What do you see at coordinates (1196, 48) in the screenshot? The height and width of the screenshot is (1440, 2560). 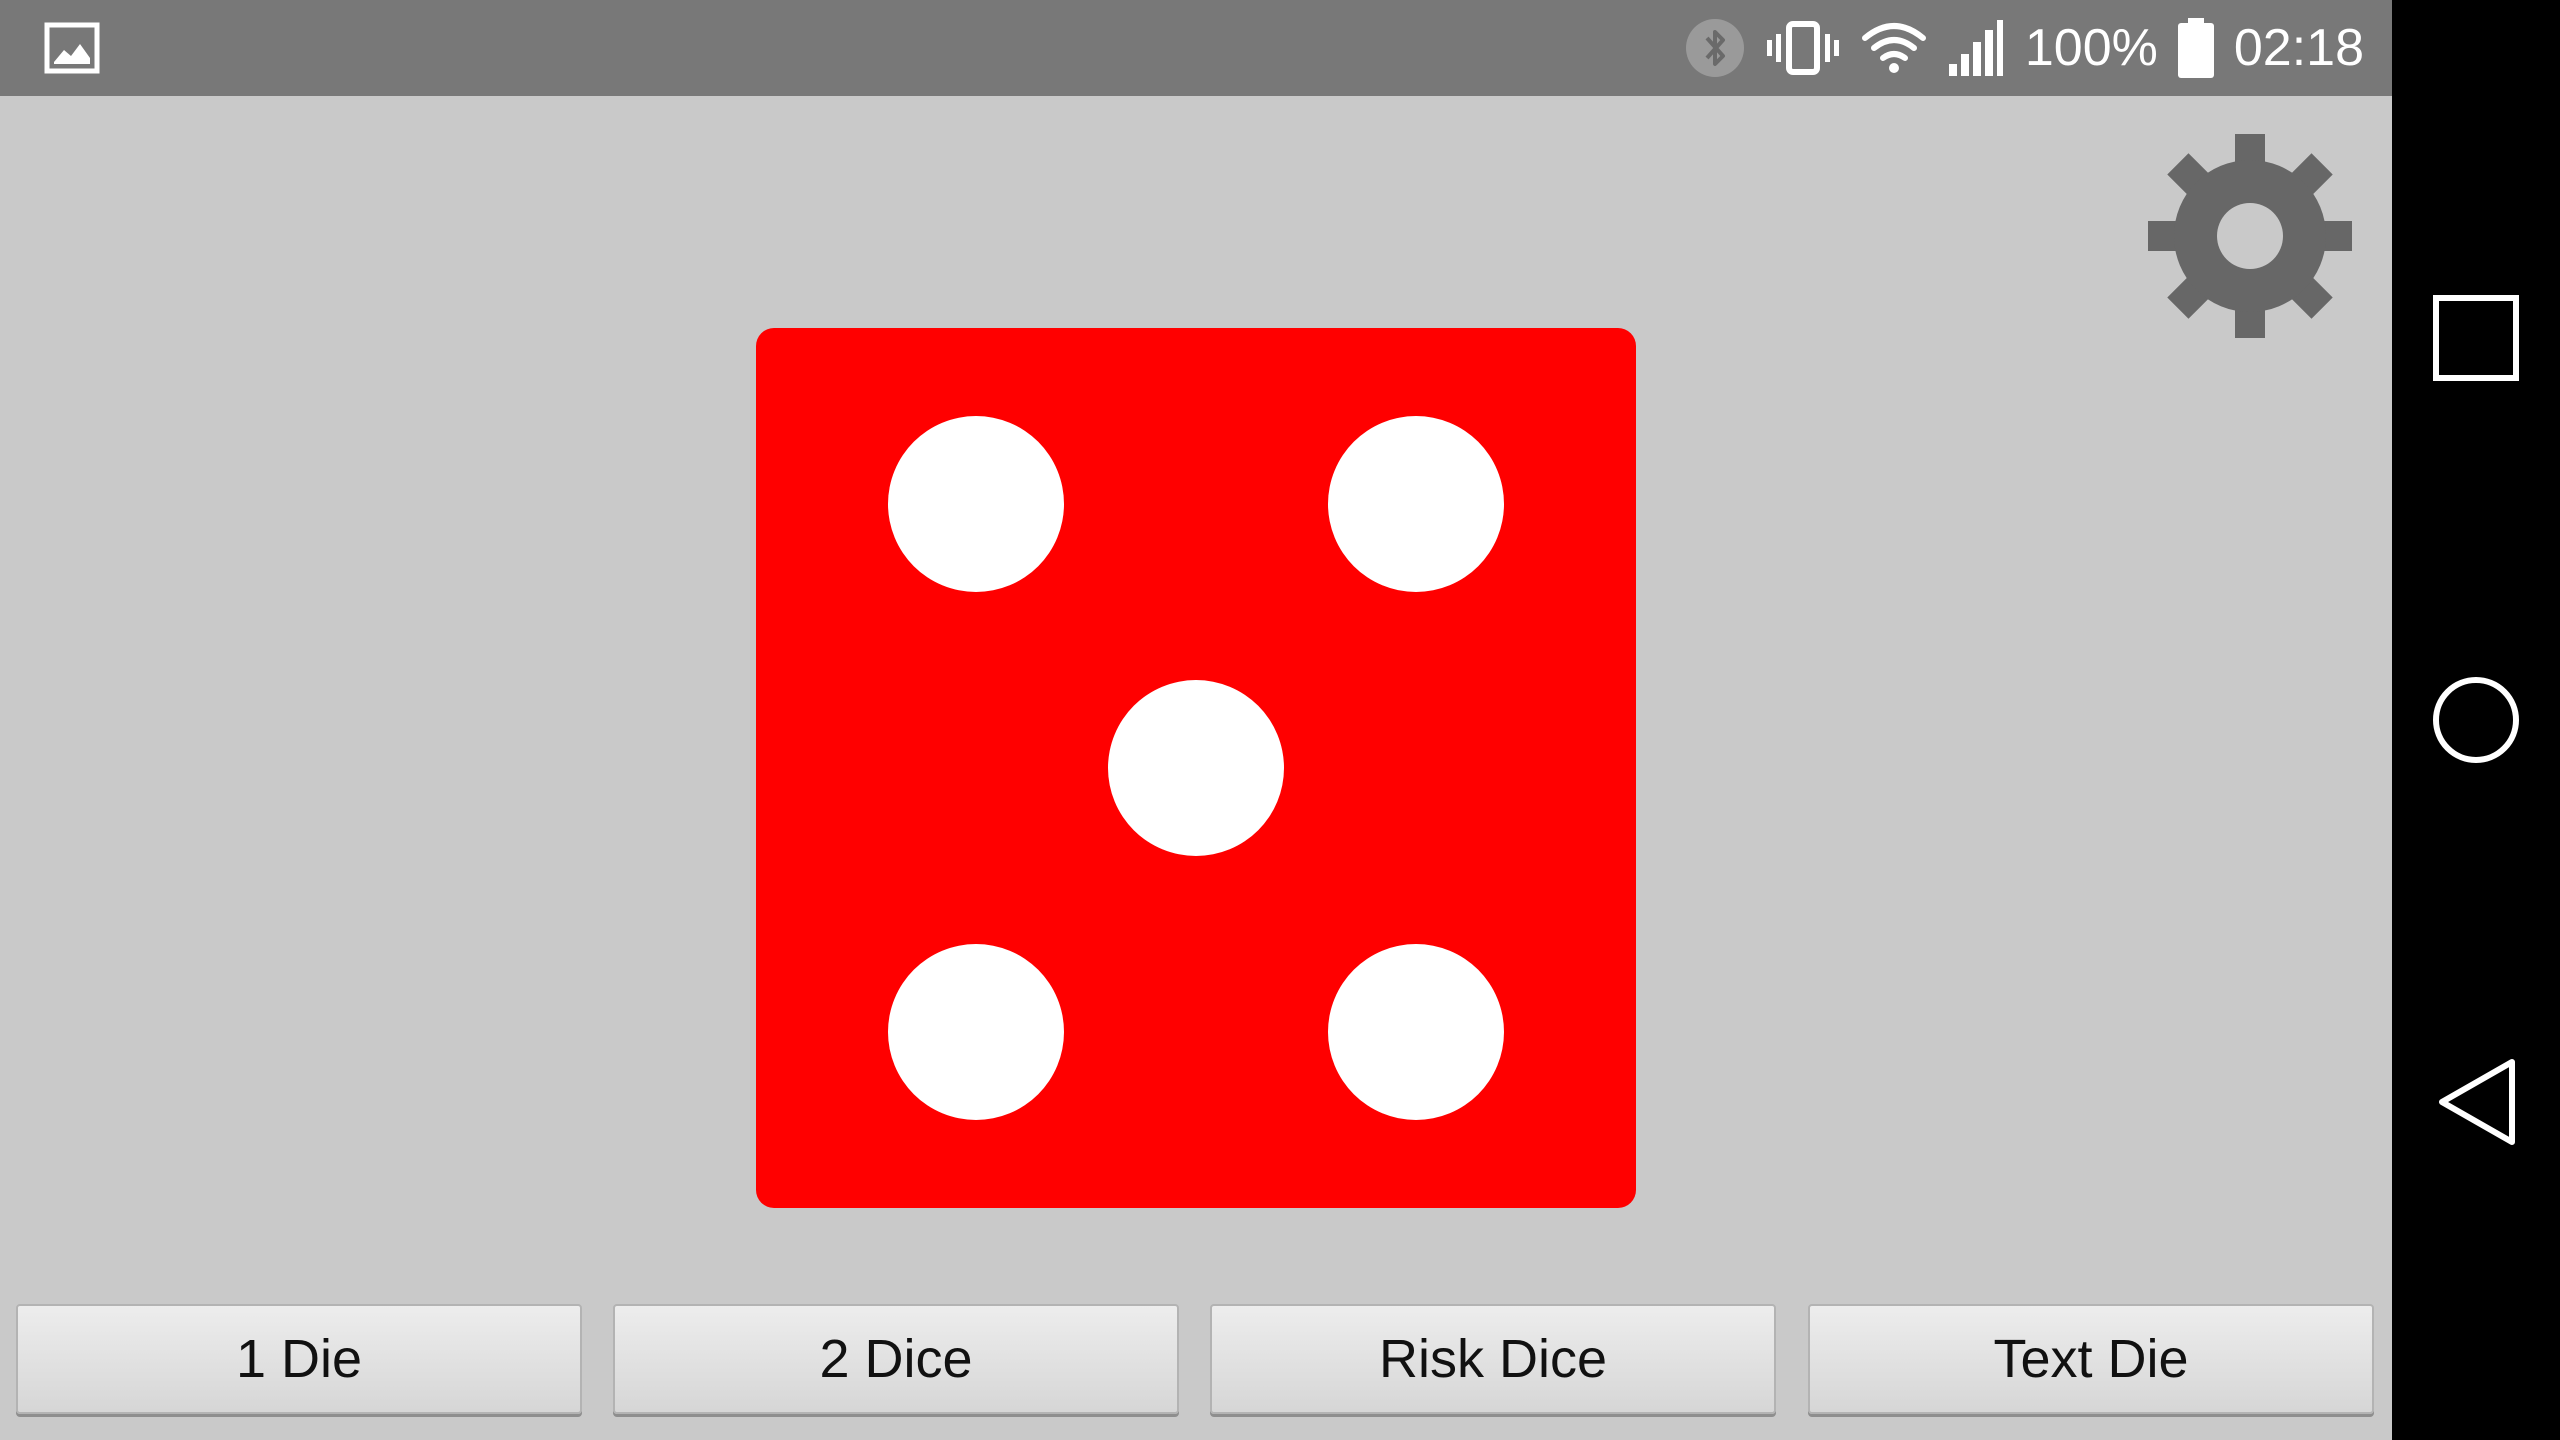 I see `status-bar: 100% 02:18` at bounding box center [1196, 48].